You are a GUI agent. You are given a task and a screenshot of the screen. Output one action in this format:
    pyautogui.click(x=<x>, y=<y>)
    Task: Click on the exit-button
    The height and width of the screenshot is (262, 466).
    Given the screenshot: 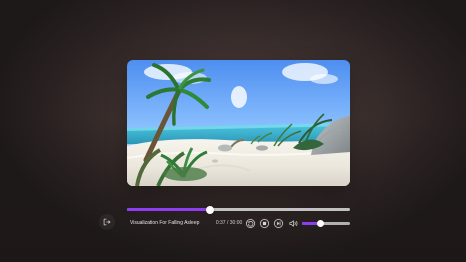 What is the action you would take?
    pyautogui.click(x=107, y=222)
    